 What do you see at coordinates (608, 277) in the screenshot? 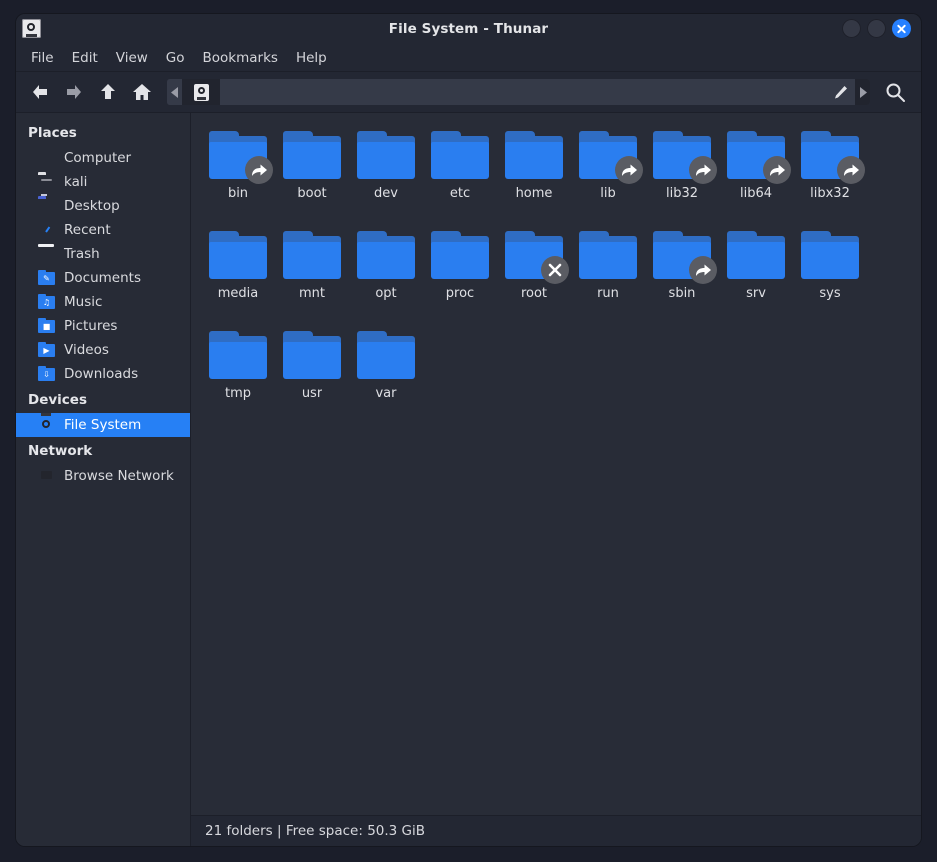
I see `file-item: run` at bounding box center [608, 277].